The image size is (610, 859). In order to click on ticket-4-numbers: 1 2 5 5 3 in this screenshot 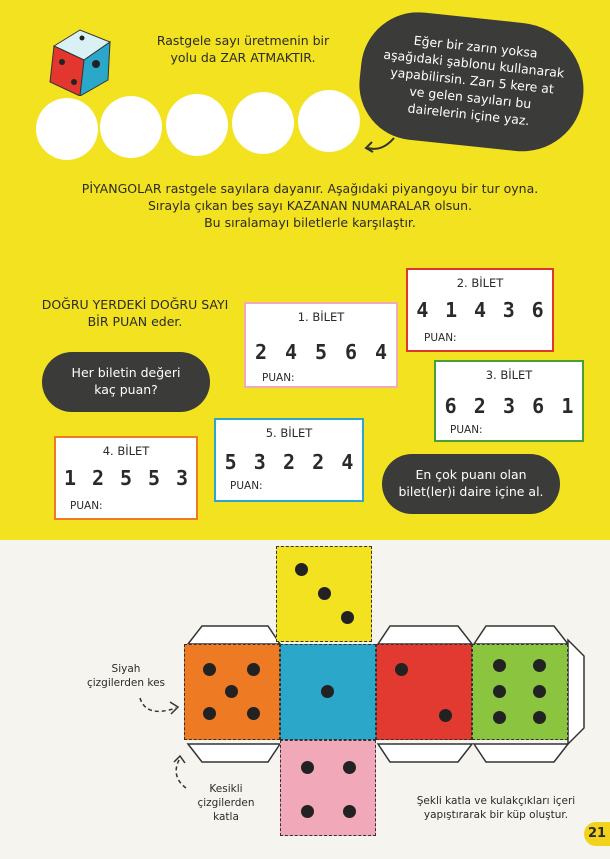, I will do `click(126, 478)`.